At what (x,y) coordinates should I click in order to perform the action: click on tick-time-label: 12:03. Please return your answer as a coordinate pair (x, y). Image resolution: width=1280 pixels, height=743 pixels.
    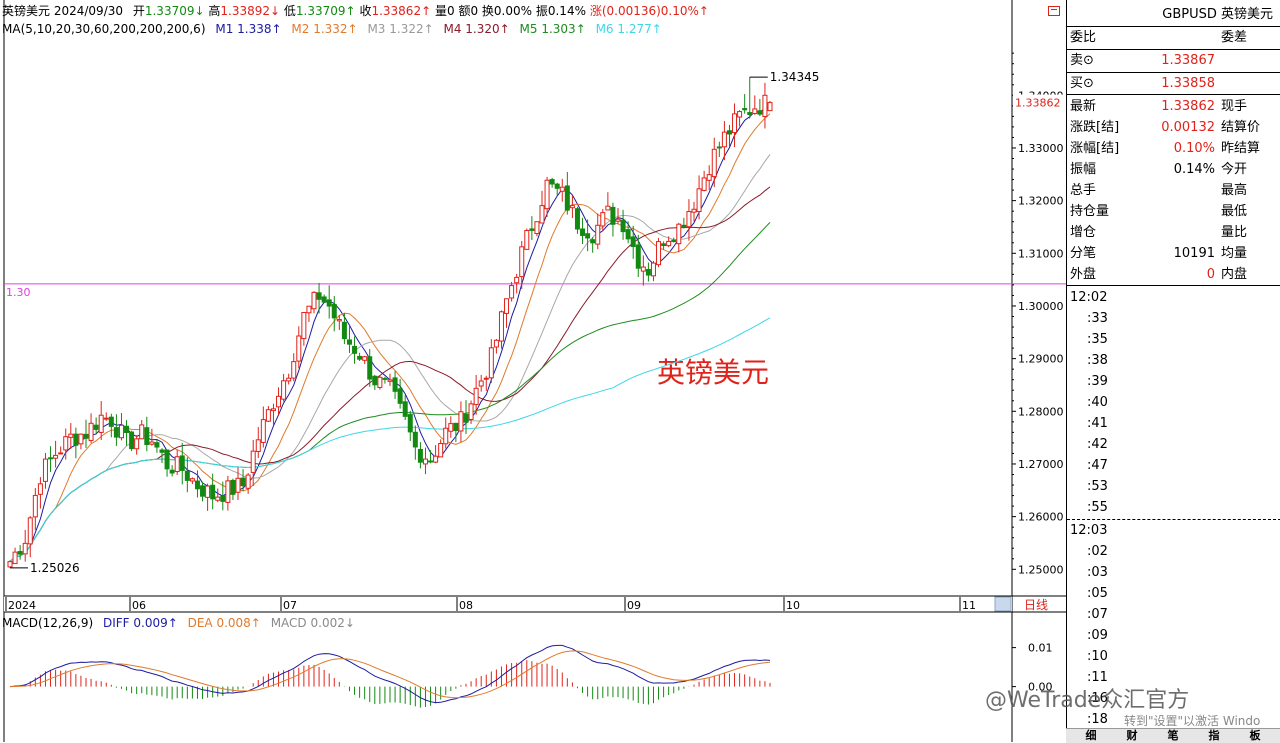
    Looking at the image, I should click on (1089, 530).